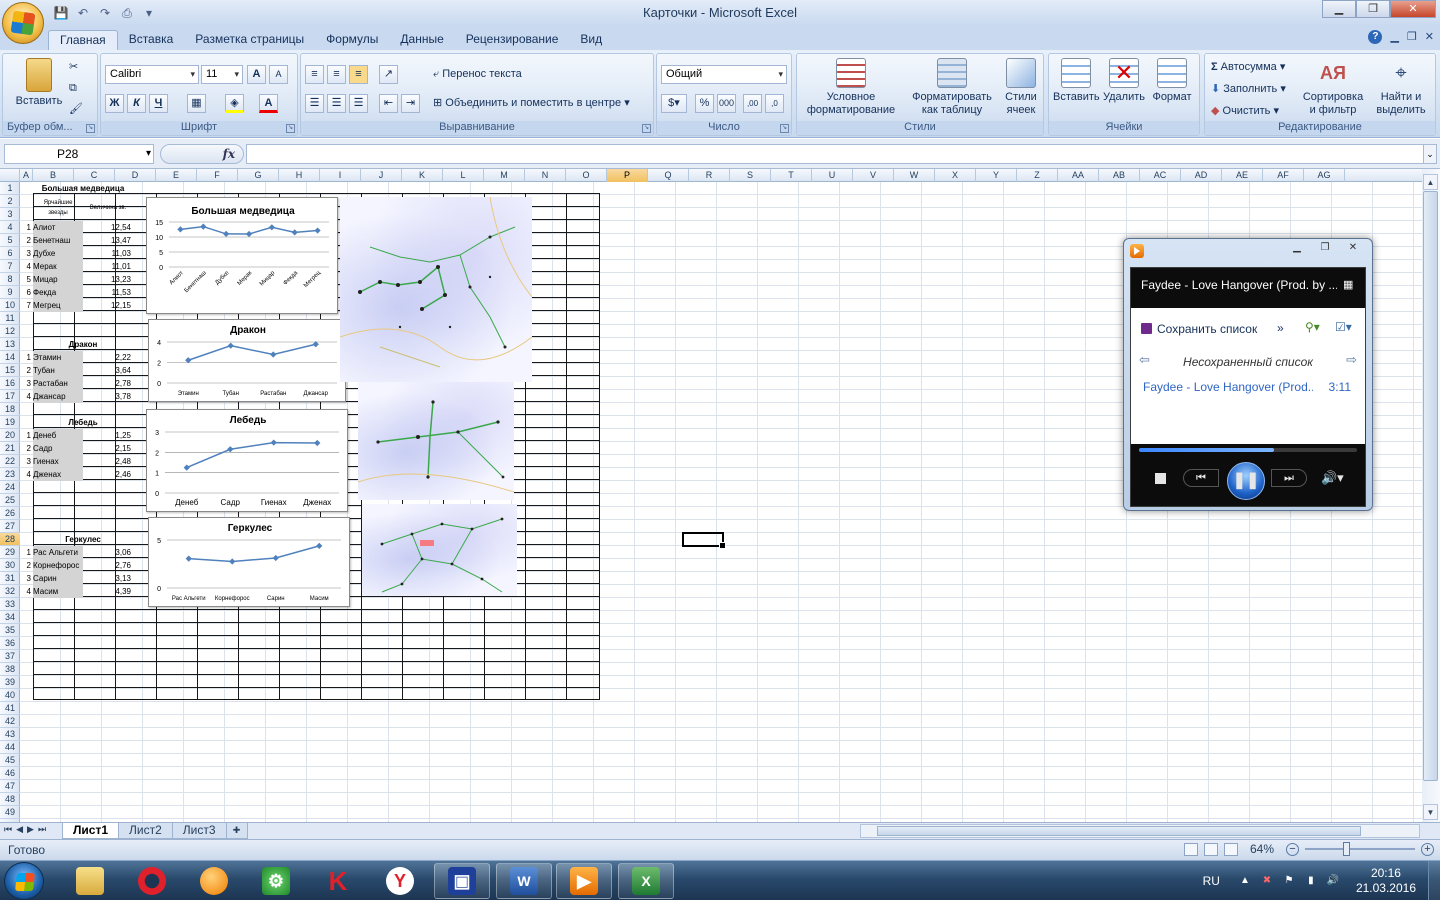  Describe the element at coordinates (1248, 68) in the screenshot. I see `autosum-button: Σ Автосумма ▾` at that location.